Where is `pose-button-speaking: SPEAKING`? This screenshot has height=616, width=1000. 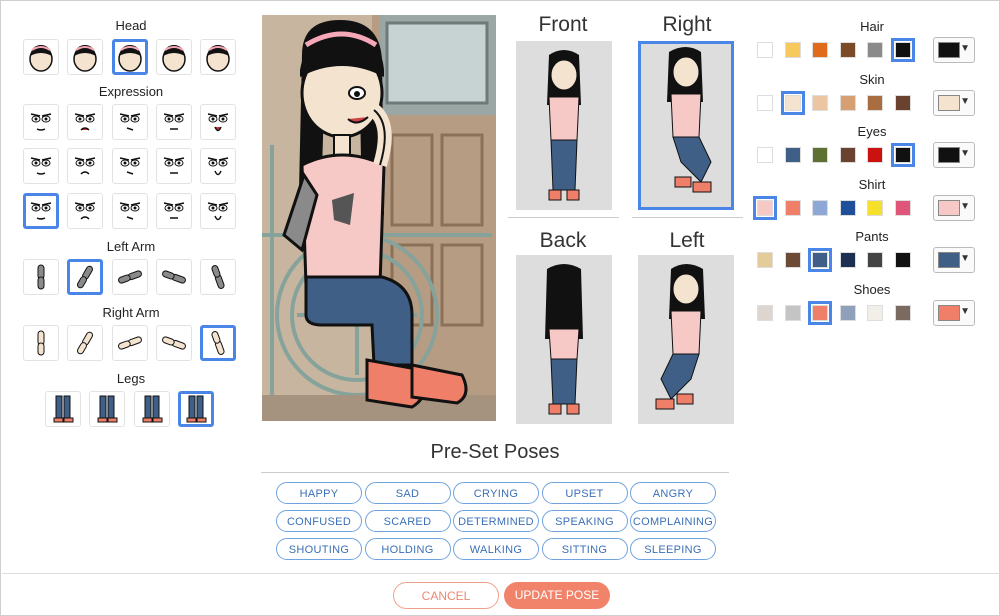 pose-button-speaking: SPEAKING is located at coordinates (584, 521).